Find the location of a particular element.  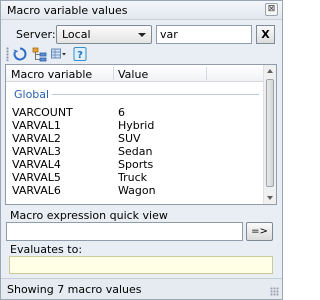

list-header: Macro variable Value is located at coordinates (135, 73).